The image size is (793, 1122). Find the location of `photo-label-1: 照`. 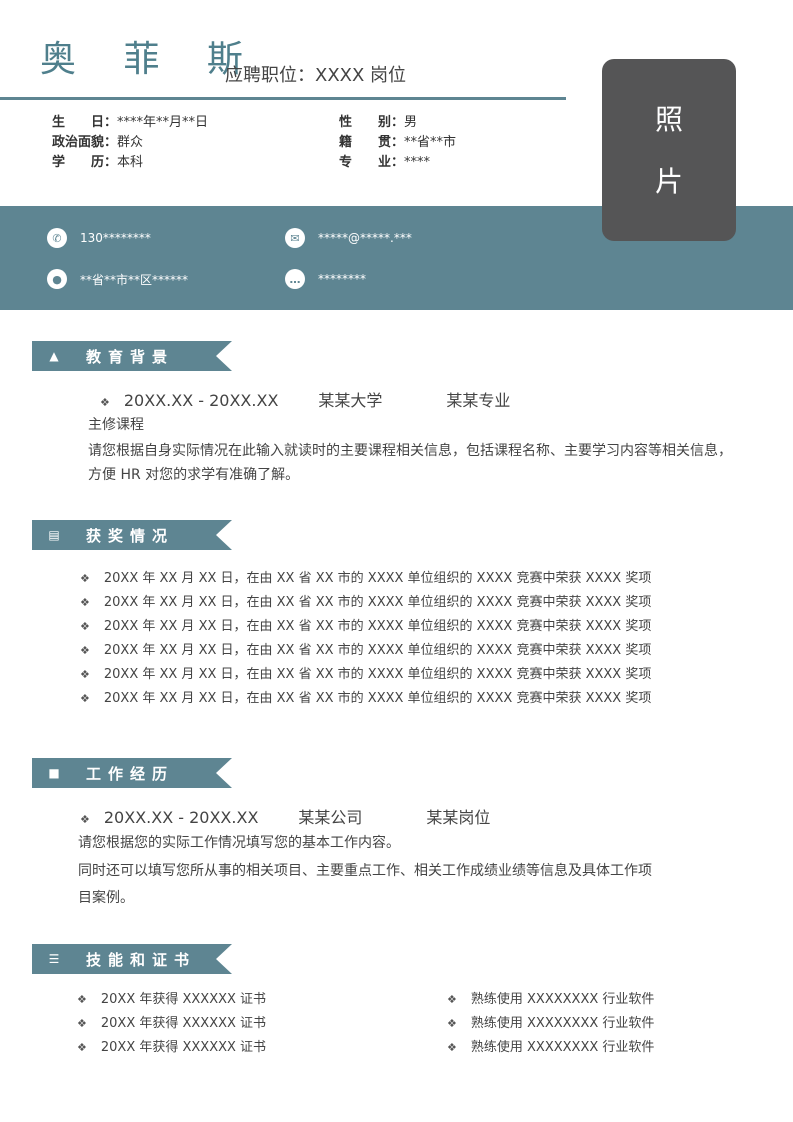

photo-label-1: 照 is located at coordinates (668, 119).